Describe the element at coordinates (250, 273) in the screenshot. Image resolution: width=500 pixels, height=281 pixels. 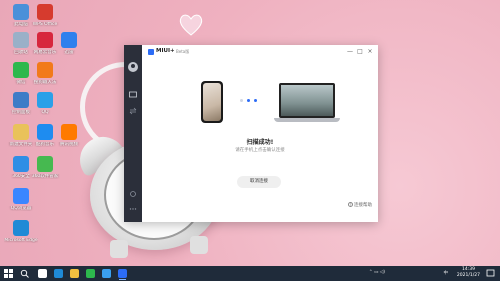
I see `taskbar: ⌃ ▭ ◁) 中 14:39 2021/1/27` at that location.